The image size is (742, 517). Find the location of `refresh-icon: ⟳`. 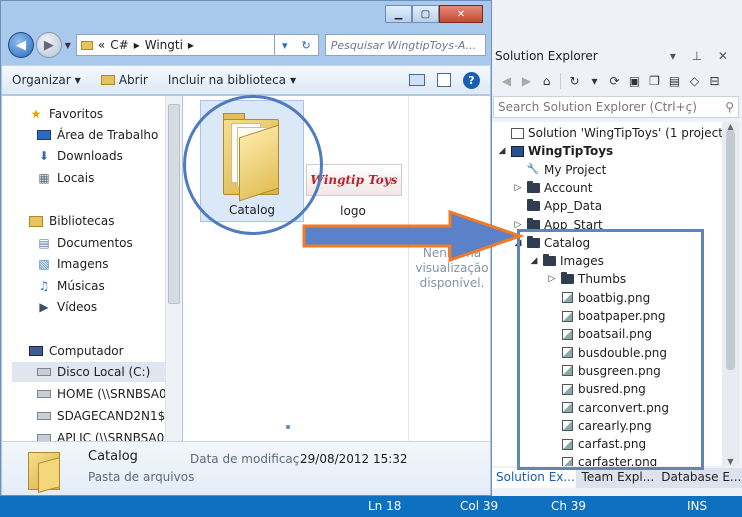

refresh-icon: ⟳ is located at coordinates (614, 81).